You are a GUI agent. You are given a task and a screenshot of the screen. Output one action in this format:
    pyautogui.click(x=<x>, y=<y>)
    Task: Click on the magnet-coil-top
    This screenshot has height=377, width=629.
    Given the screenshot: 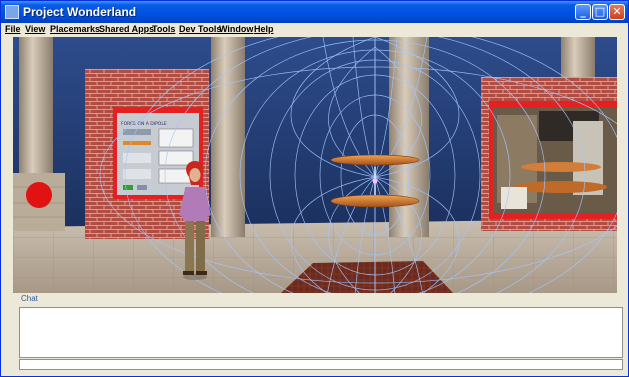 What is the action you would take?
    pyautogui.click(x=375, y=160)
    